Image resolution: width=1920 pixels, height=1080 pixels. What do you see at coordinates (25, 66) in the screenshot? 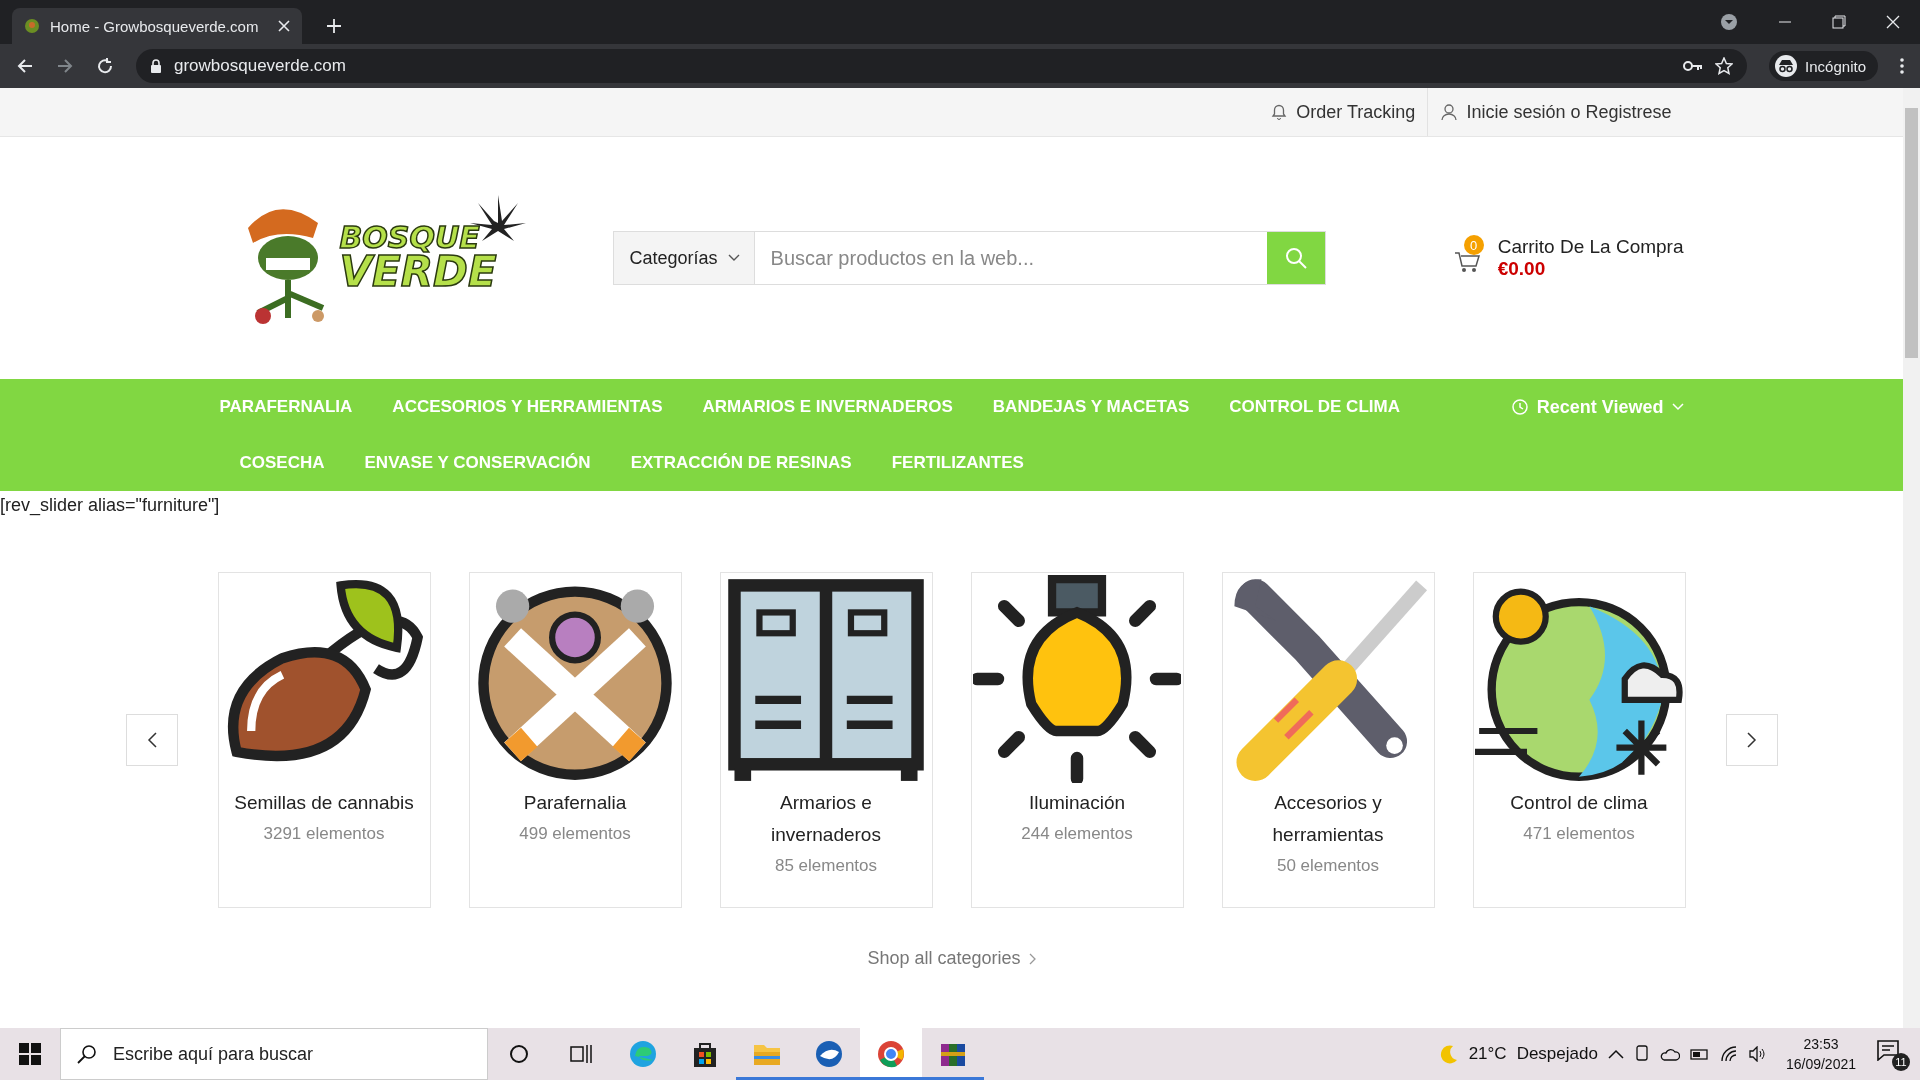
I see `back-arrow-icon` at bounding box center [25, 66].